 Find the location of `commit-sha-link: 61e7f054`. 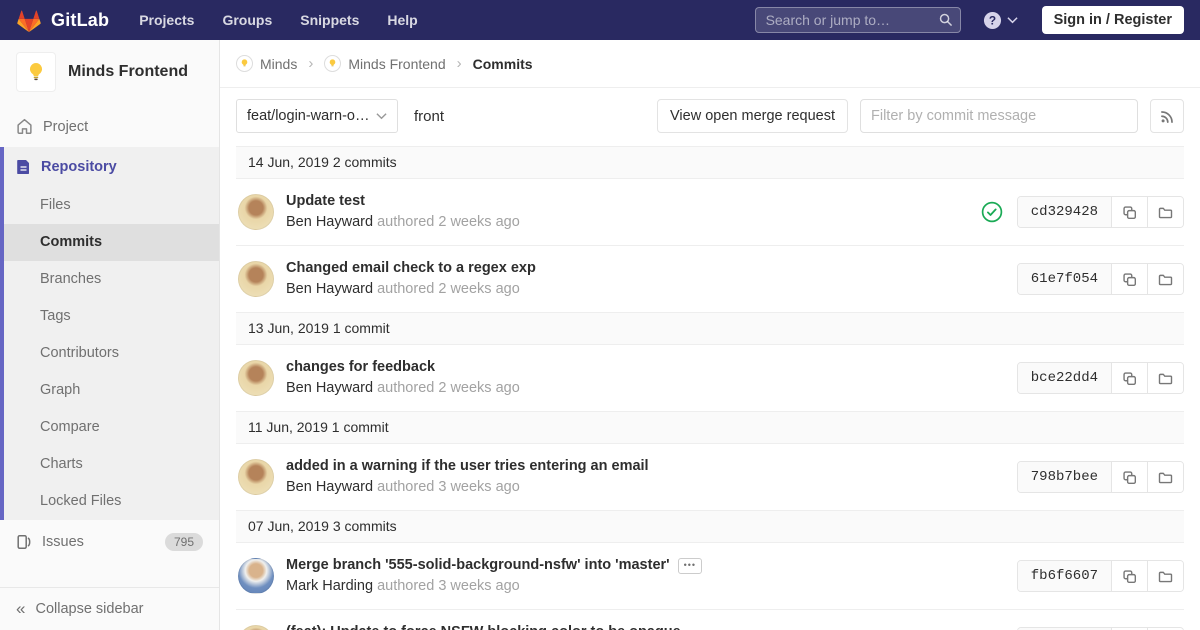

commit-sha-link: 61e7f054 is located at coordinates (1064, 279).